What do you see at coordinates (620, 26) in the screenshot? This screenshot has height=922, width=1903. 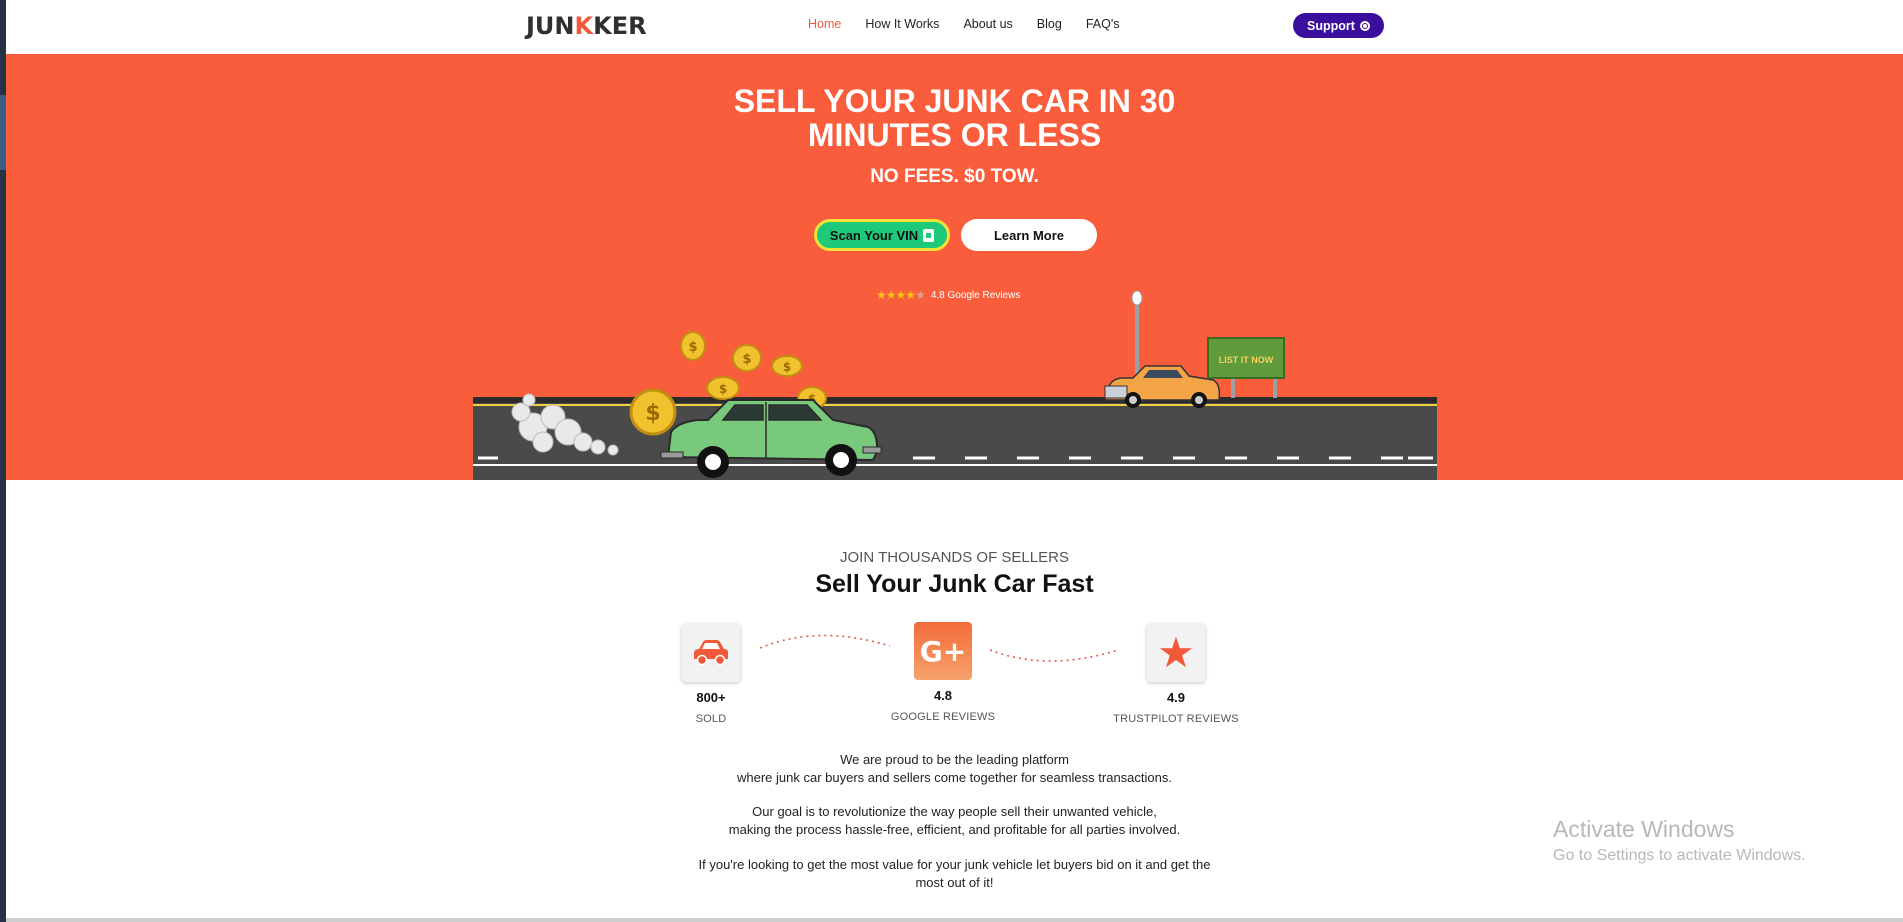 I see `logo-text-suffix: KER` at bounding box center [620, 26].